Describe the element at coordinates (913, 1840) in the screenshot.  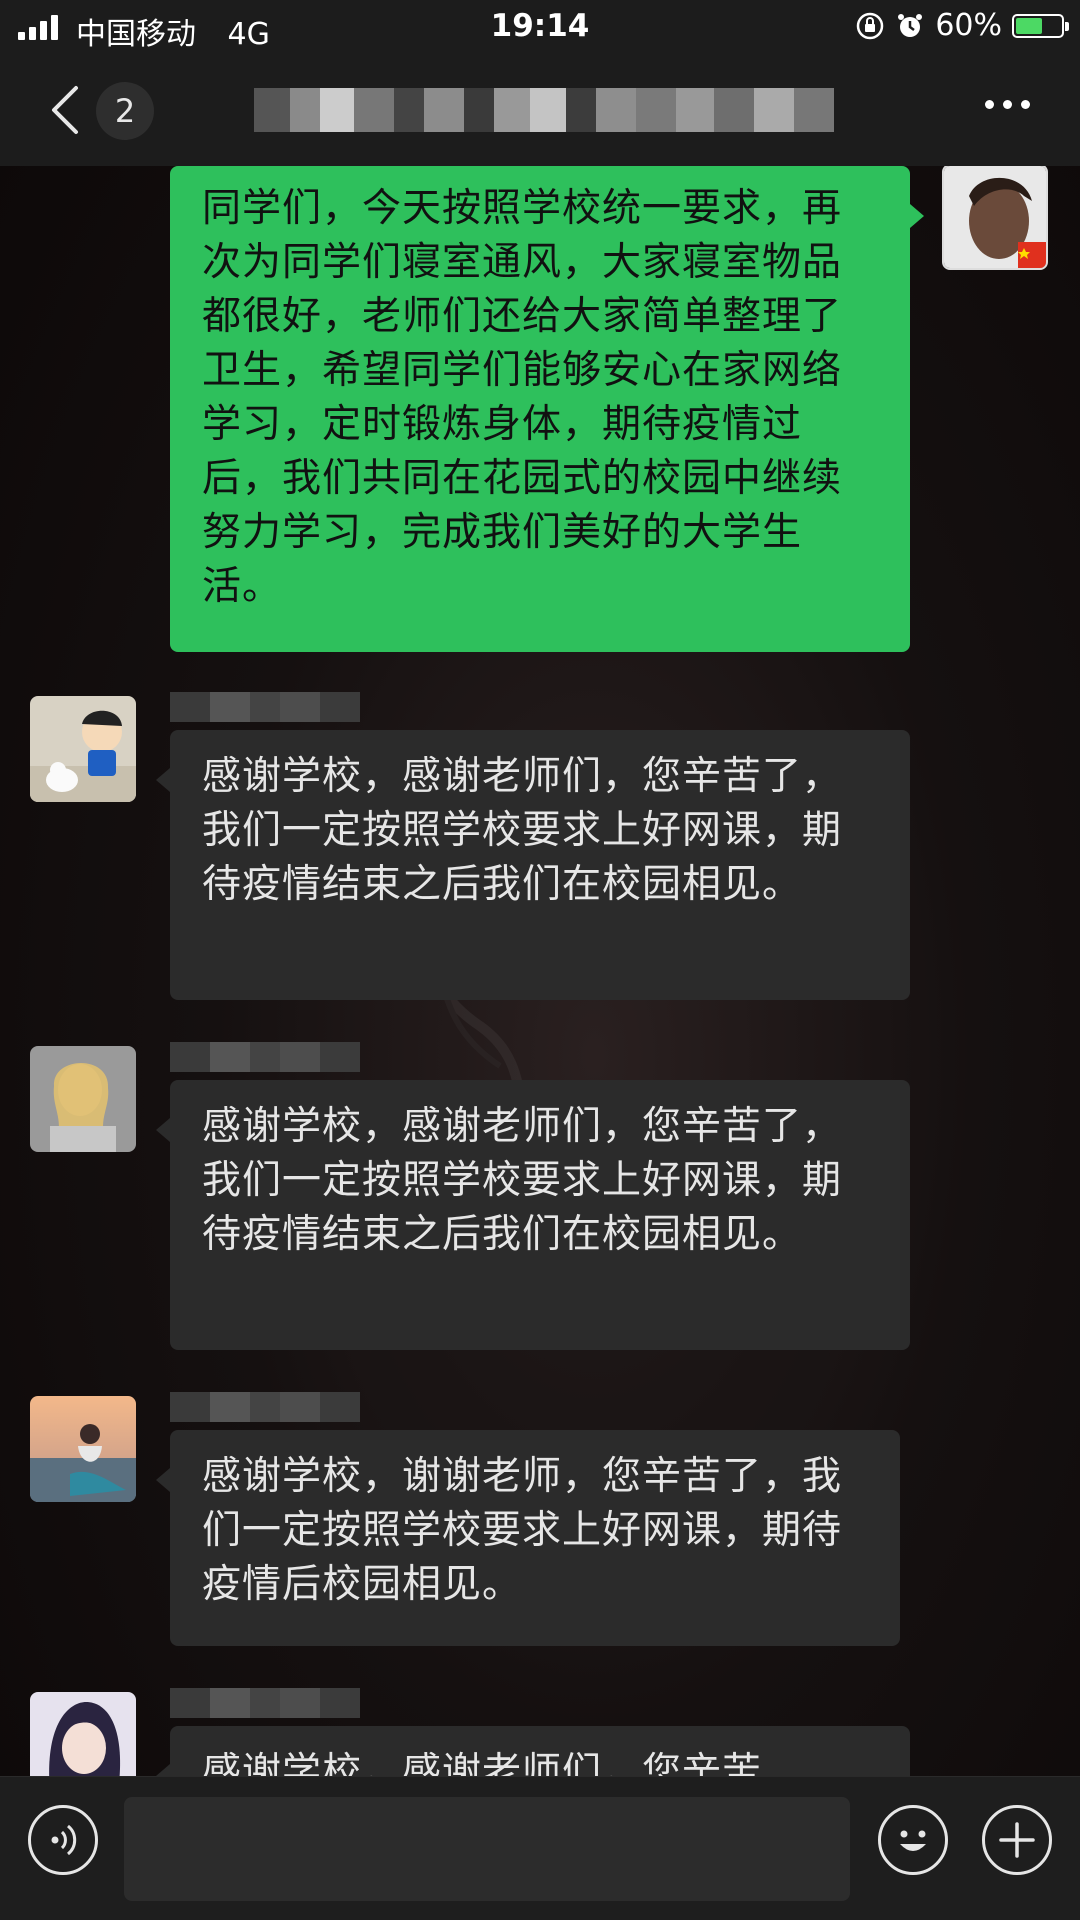
I see `emoji-icon` at that location.